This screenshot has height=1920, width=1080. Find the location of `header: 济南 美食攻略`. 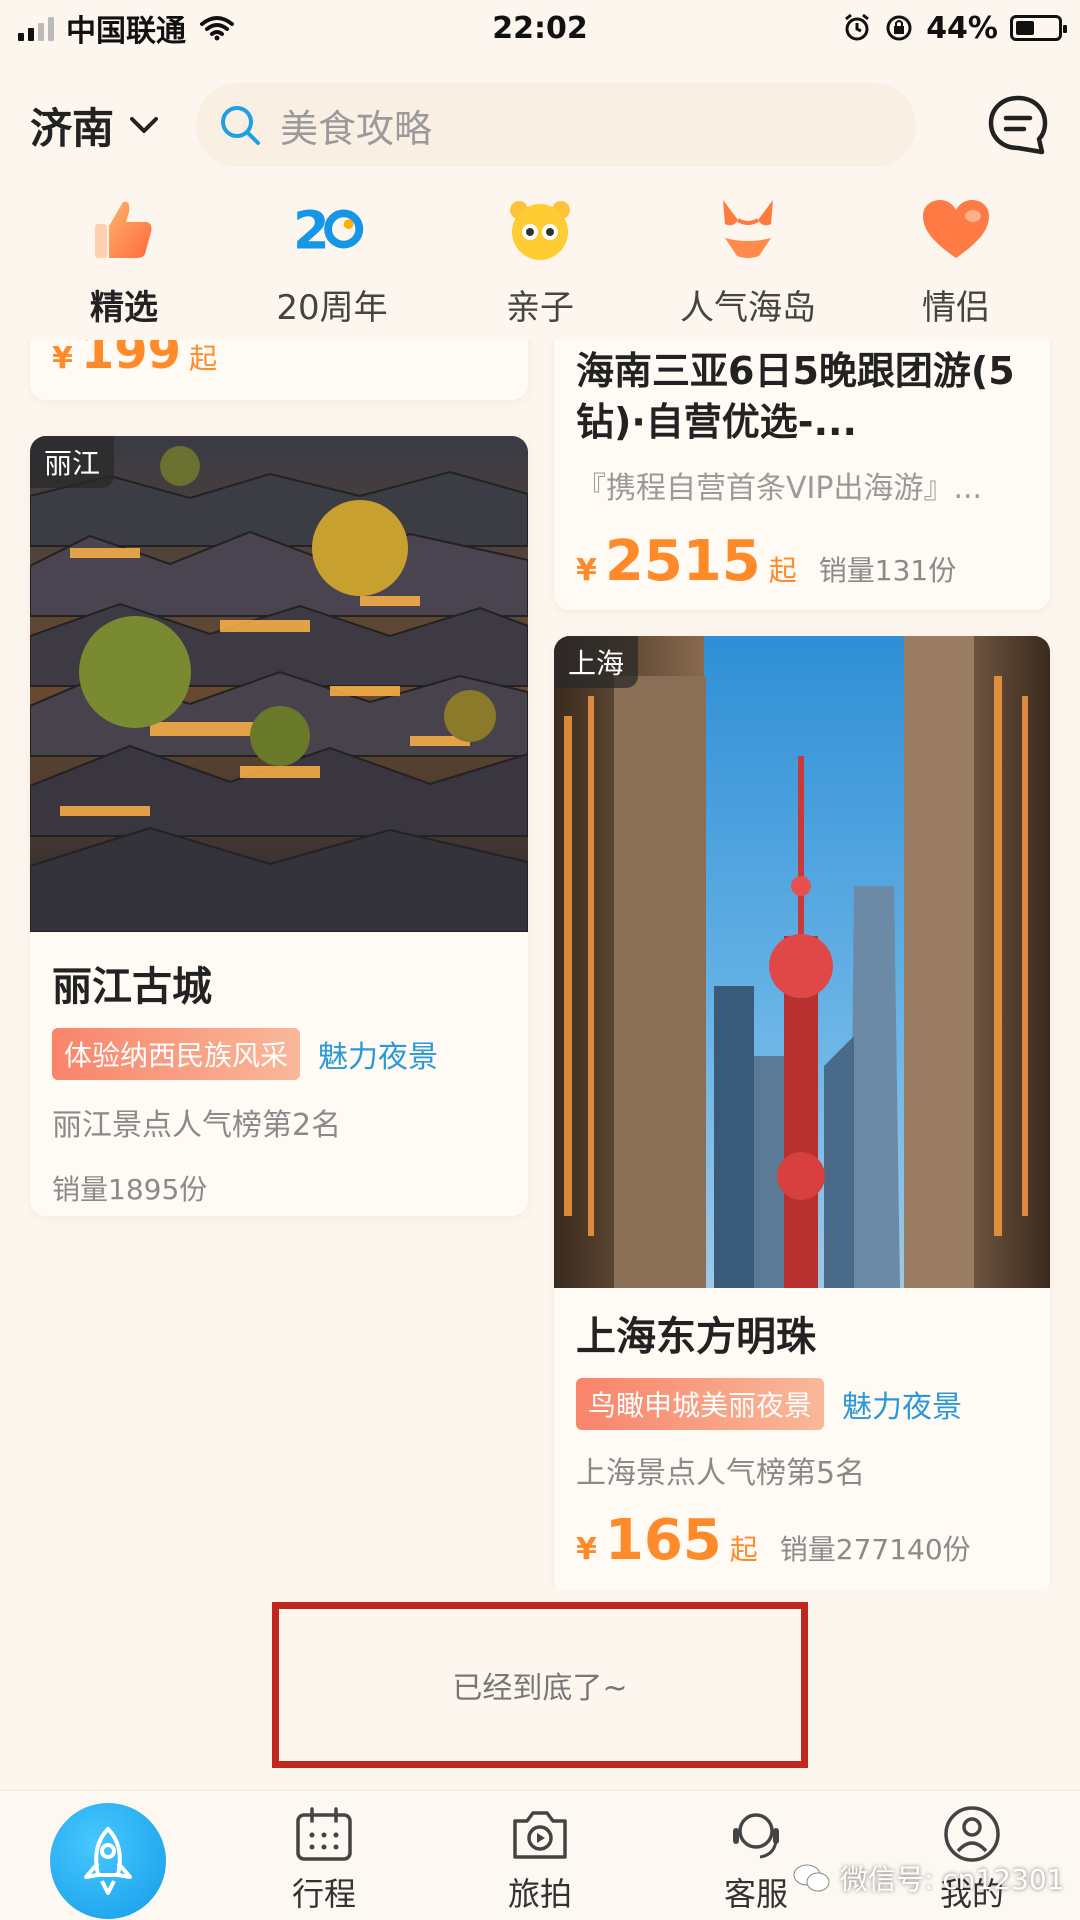

header: 济南 美食攻略 is located at coordinates (540, 125).